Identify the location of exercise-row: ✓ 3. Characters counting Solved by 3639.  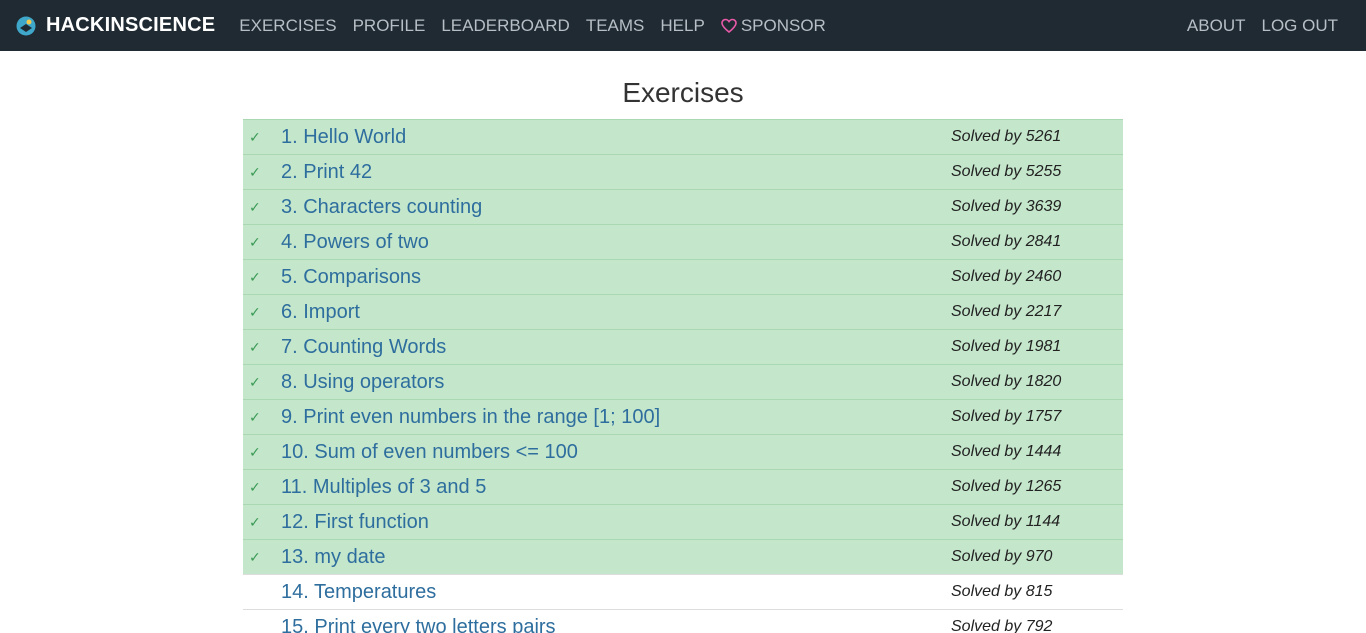
(683, 206).